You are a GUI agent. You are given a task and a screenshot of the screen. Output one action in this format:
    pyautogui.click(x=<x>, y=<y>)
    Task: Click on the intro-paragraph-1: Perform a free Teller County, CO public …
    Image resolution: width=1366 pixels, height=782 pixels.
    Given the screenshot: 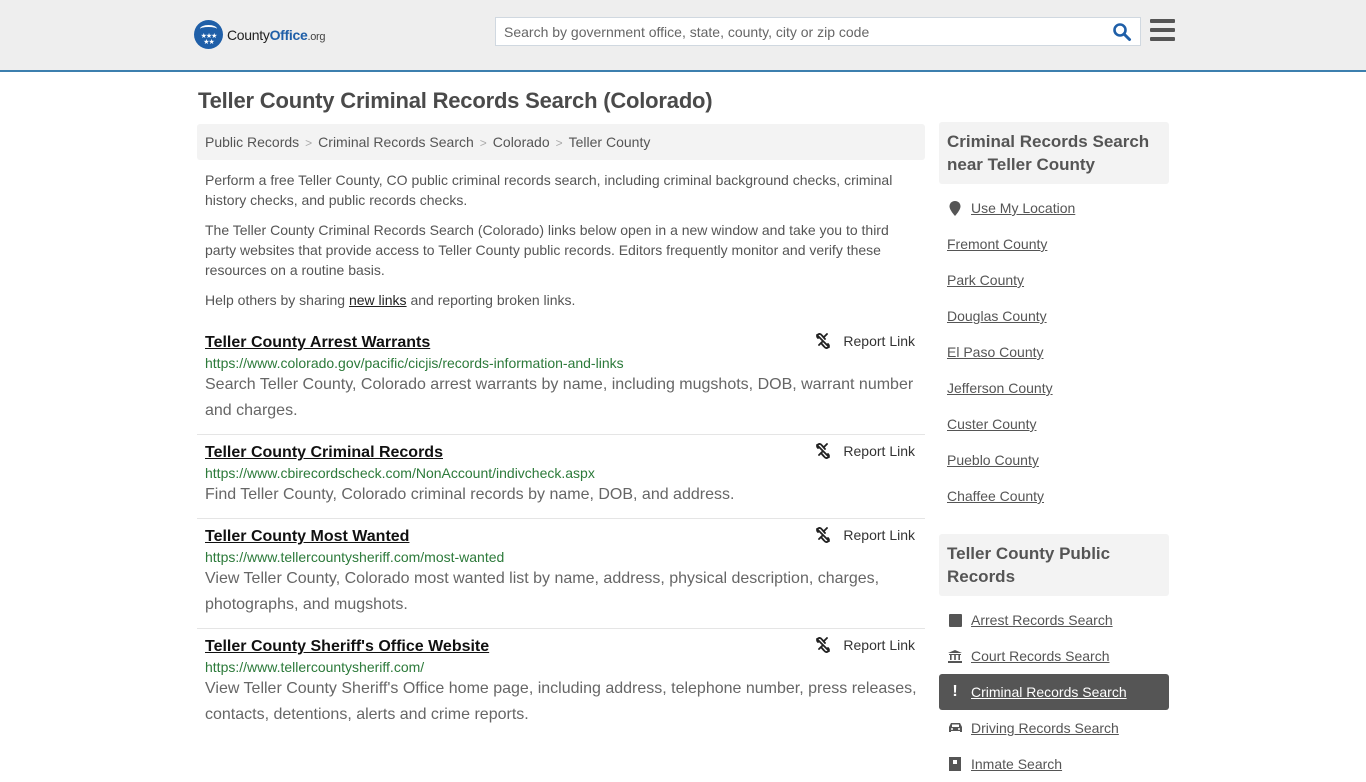 What is the action you would take?
    pyautogui.click(x=549, y=190)
    